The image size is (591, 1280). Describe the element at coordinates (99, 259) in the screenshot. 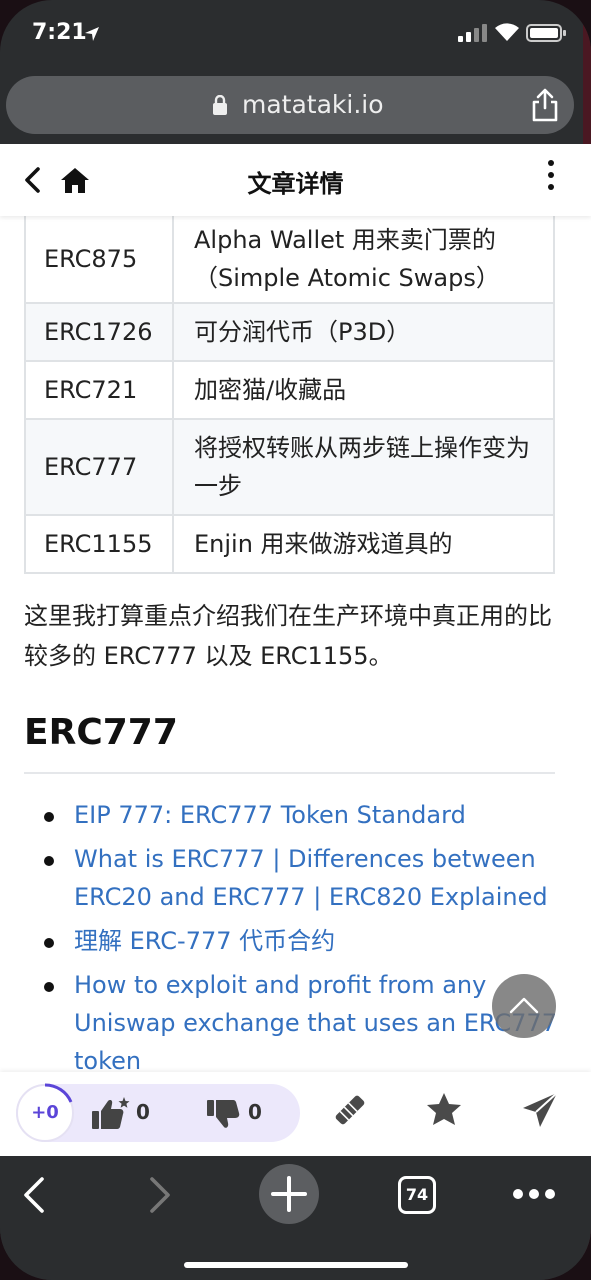

I see `table-cell-code: ERC875` at that location.